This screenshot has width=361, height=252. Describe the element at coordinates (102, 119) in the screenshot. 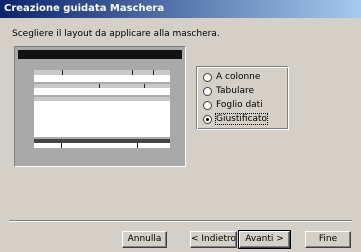

I see `preview-memo-field` at that location.